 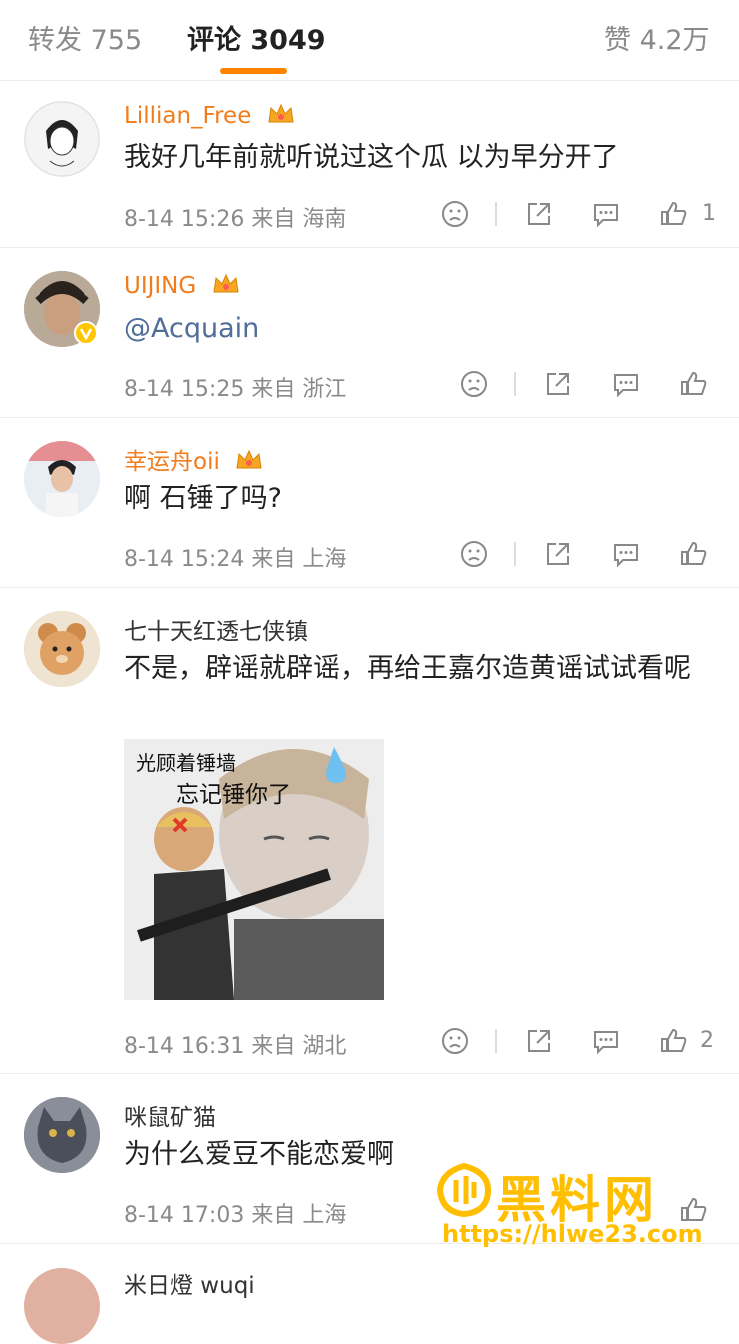 I want to click on username: 米日燈 wuqi, so click(x=189, y=1283).